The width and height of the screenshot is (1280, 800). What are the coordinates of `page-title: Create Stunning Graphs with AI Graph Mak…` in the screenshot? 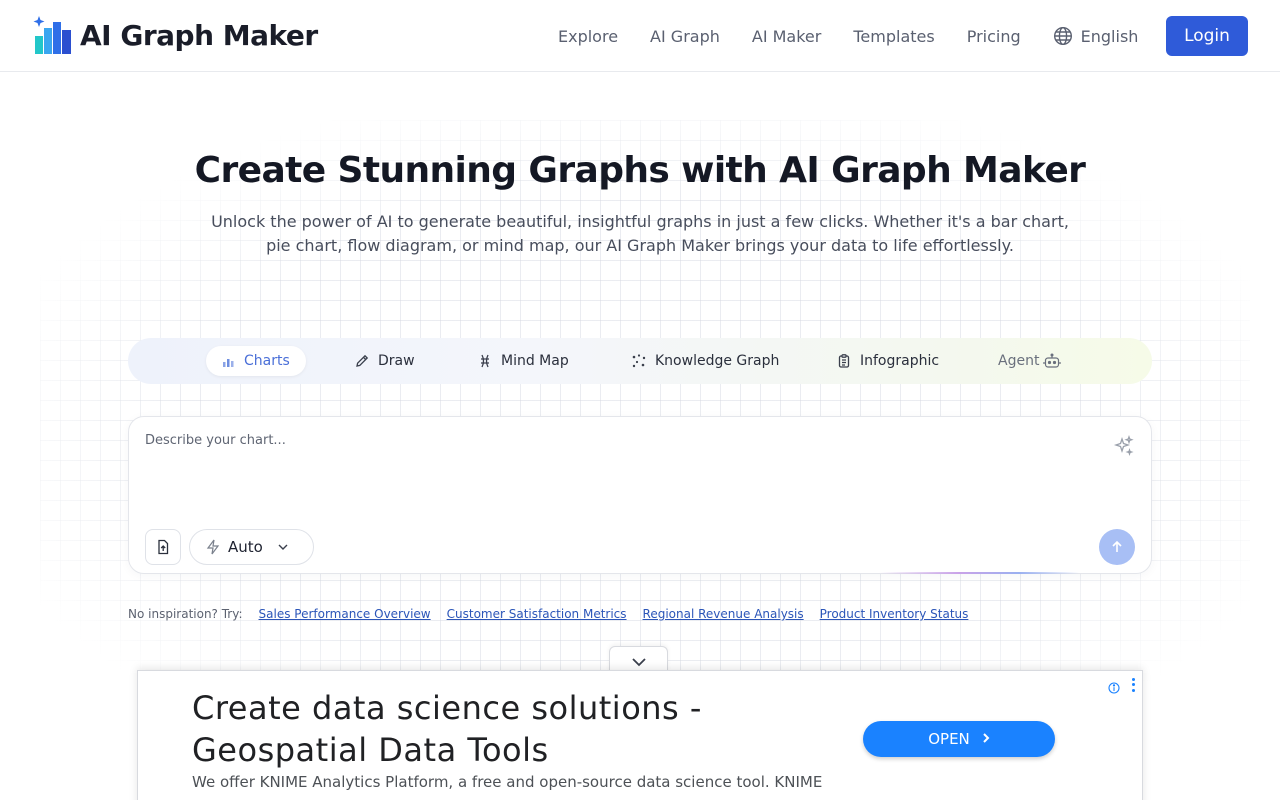 It's located at (640, 170).